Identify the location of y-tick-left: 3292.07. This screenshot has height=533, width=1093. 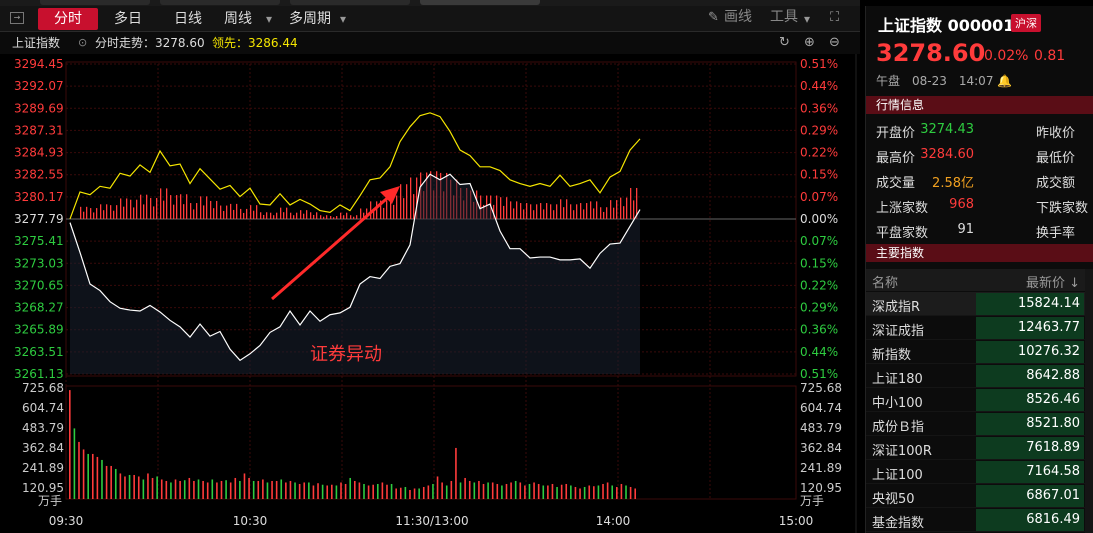
(39, 86).